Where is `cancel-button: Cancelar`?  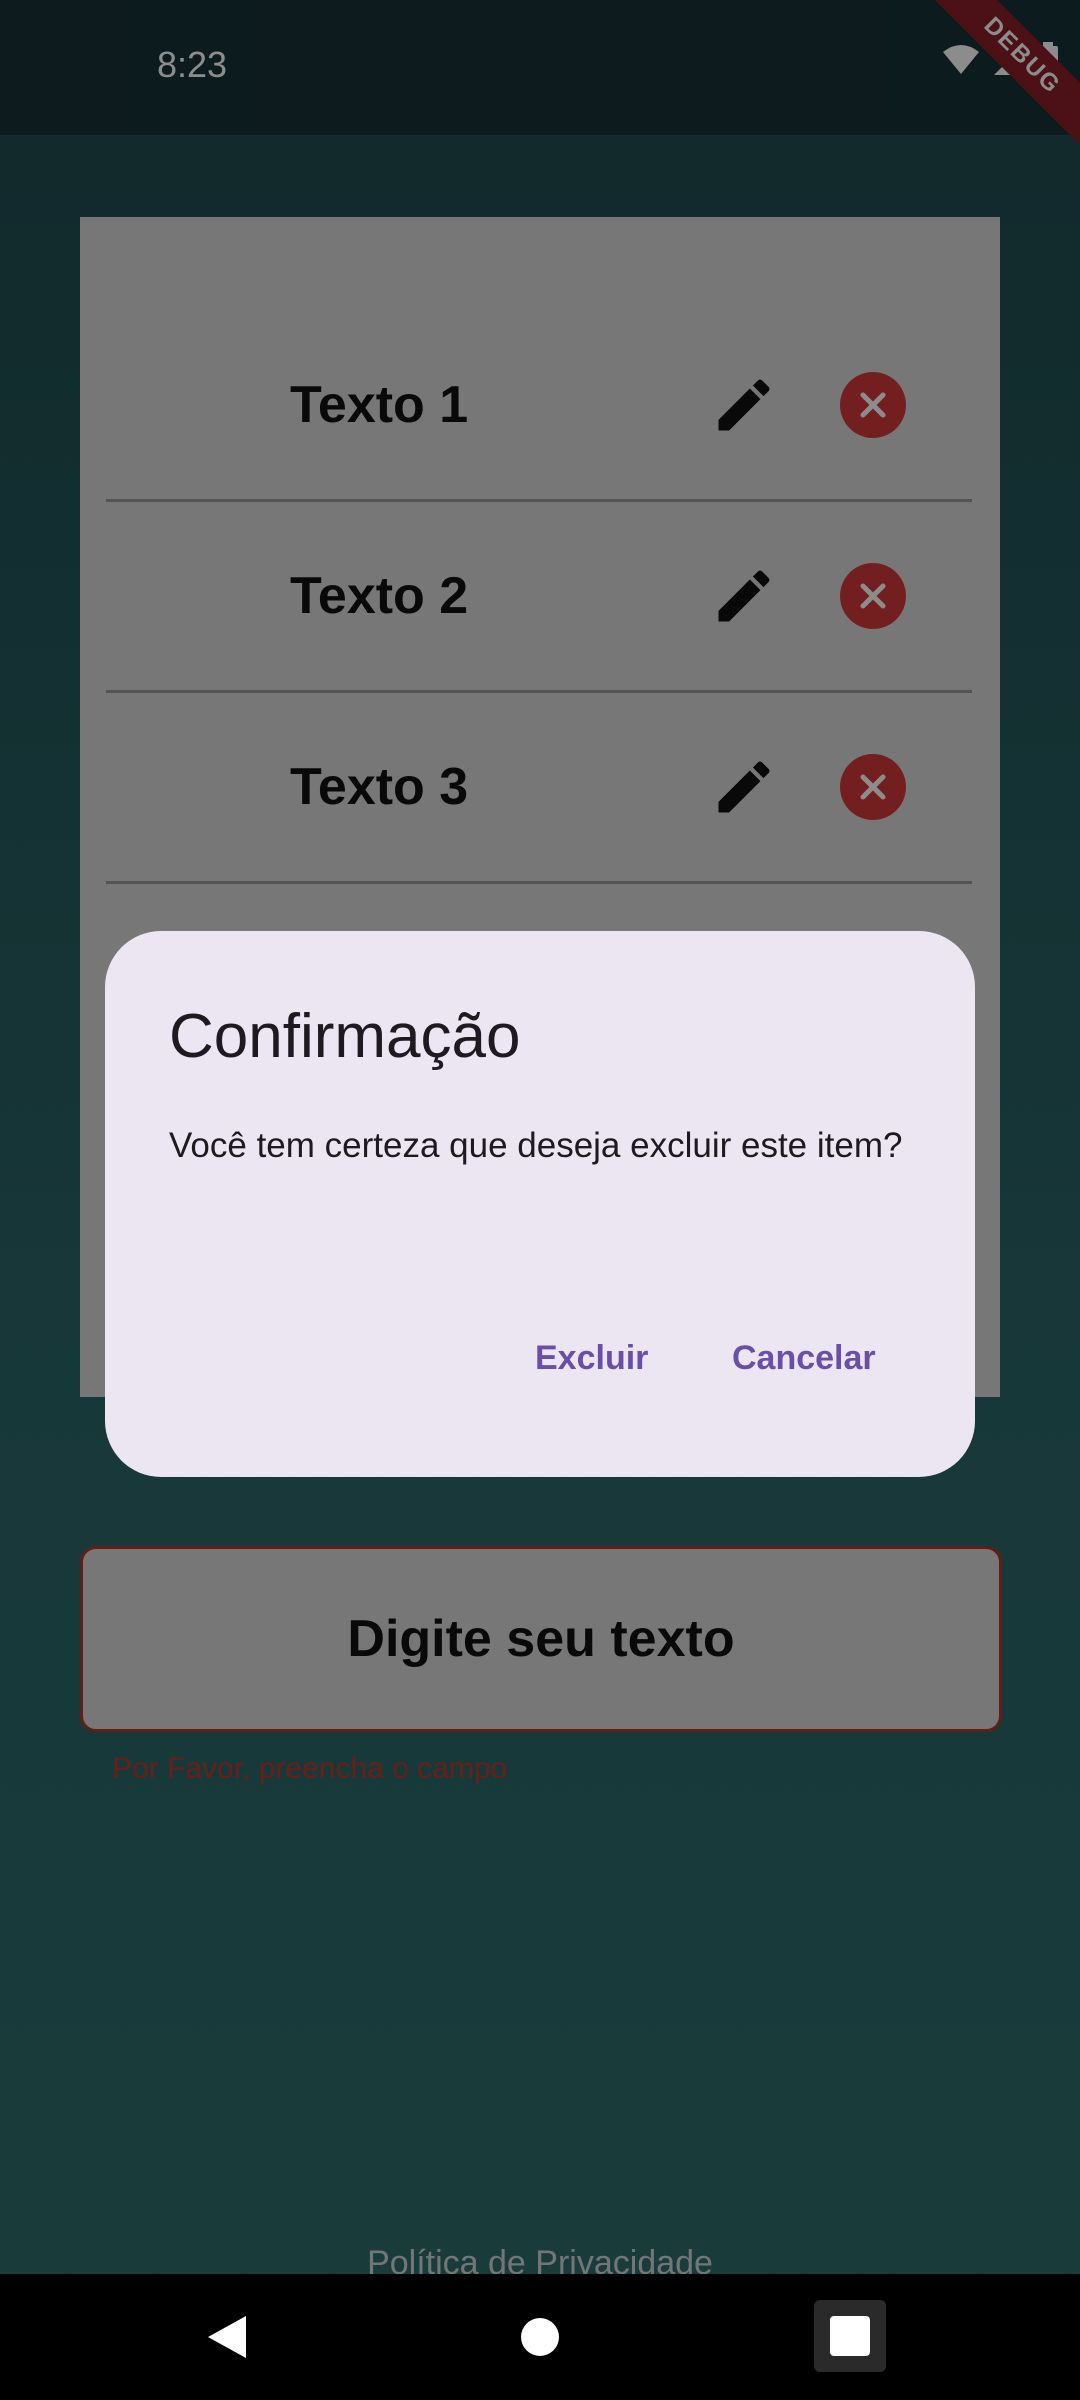
cancel-button: Cancelar is located at coordinates (804, 1358).